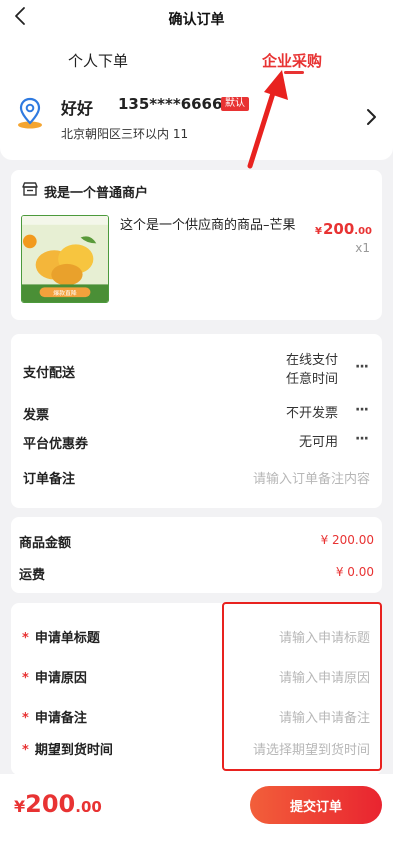 The width and height of the screenshot is (393, 851). I want to click on coupon-label: 平台优惠券, so click(56, 444).